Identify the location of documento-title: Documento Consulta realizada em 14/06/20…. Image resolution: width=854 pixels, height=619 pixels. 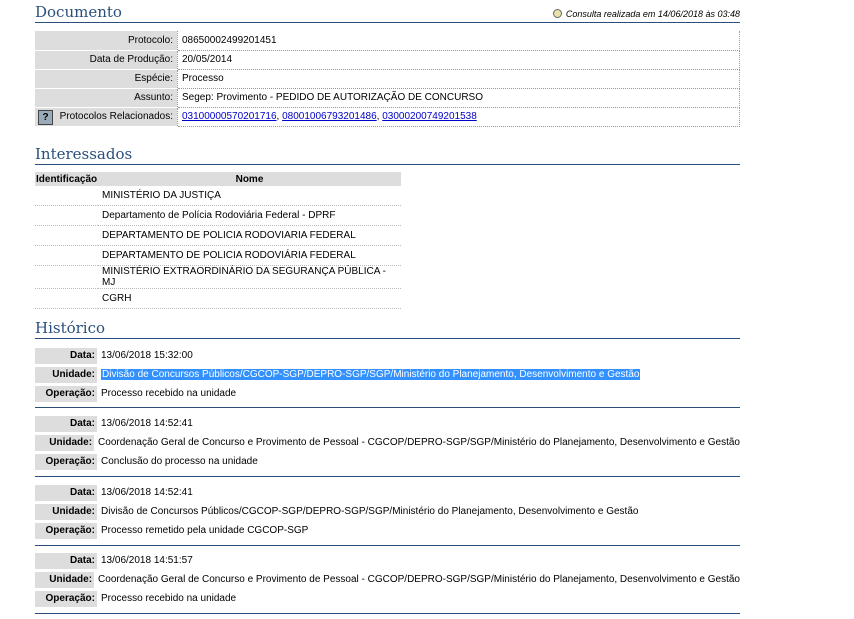
(387, 13).